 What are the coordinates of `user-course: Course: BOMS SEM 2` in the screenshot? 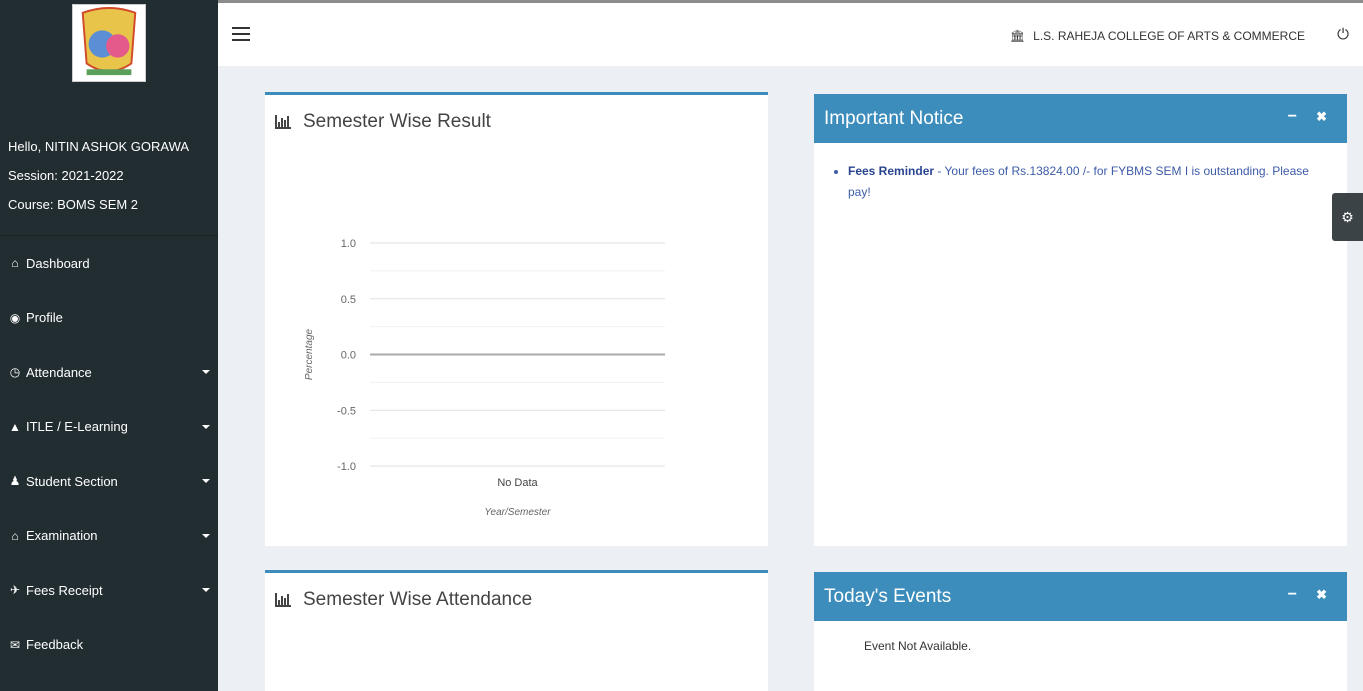 It's located at (73, 204).